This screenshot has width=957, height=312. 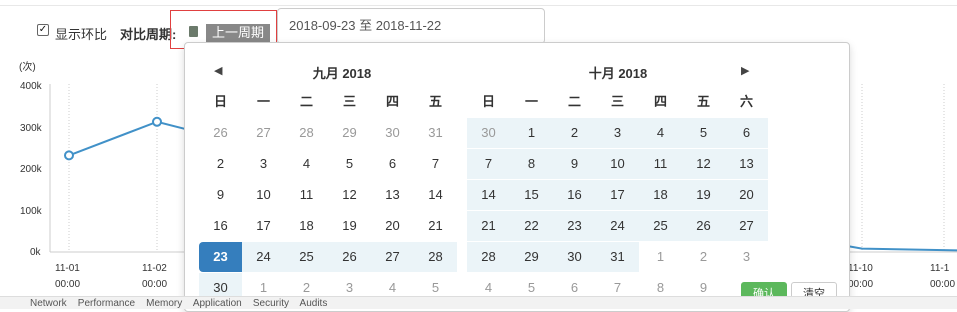 I want to click on x-tick-label: 11-1, so click(x=940, y=268).